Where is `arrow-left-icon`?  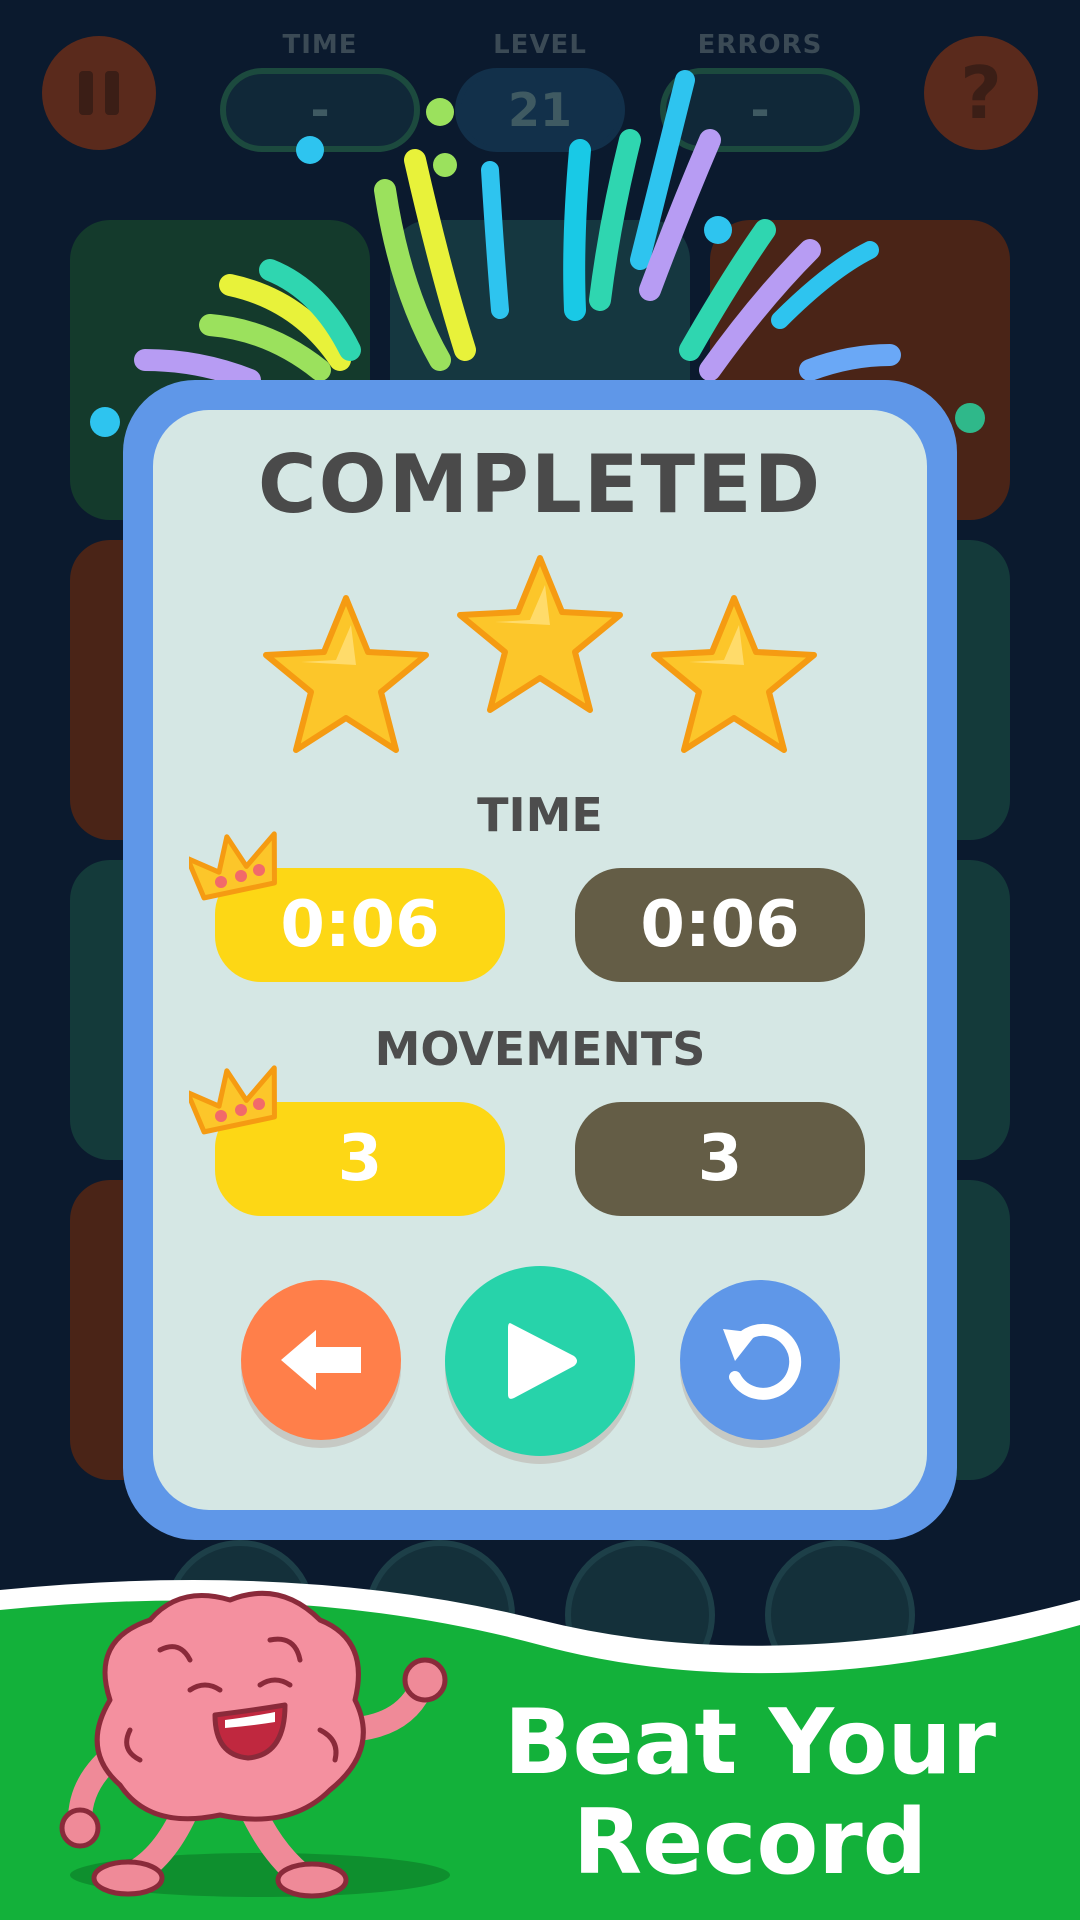
arrow-left-icon is located at coordinates (321, 1360).